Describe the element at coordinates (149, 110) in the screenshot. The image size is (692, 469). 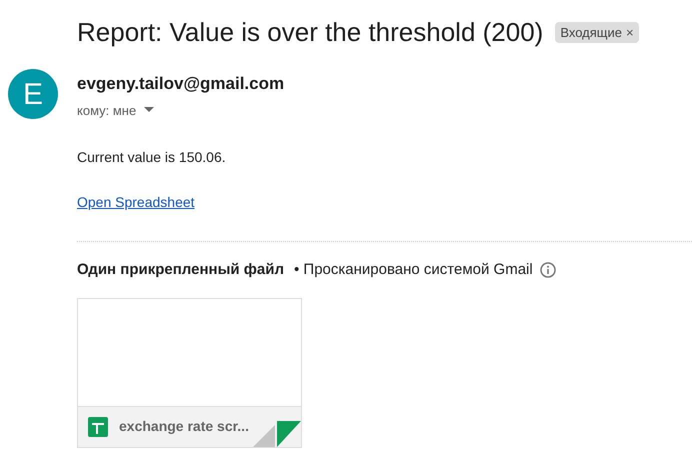
I see `dropdown-icon` at that location.